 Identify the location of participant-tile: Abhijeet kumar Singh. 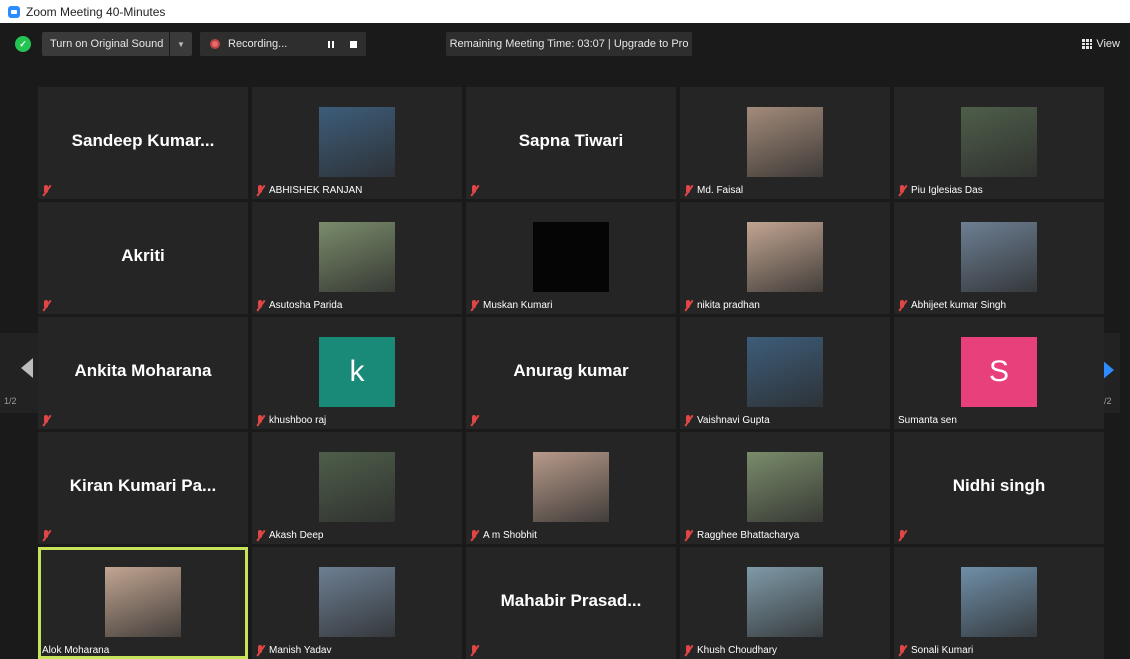
(999, 258).